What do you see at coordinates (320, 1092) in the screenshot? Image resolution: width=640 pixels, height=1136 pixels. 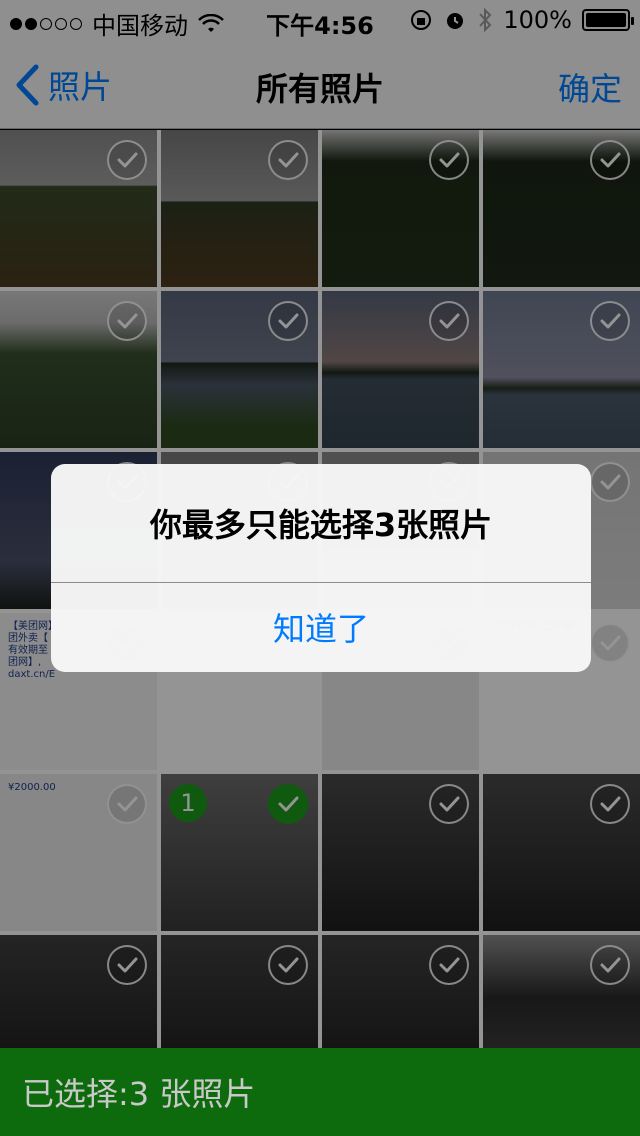 I see `selection-summary-bar: 已选择:3 张照片` at bounding box center [320, 1092].